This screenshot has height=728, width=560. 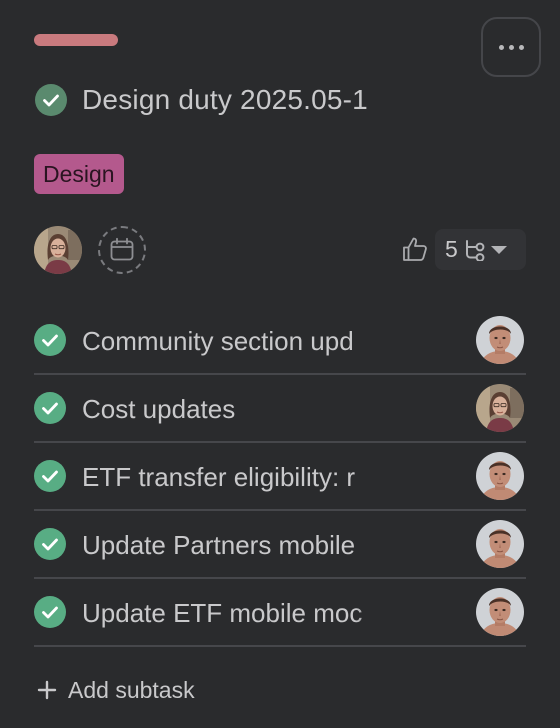 I want to click on subtask-name: ETF transfer eligibility: r, so click(x=219, y=477).